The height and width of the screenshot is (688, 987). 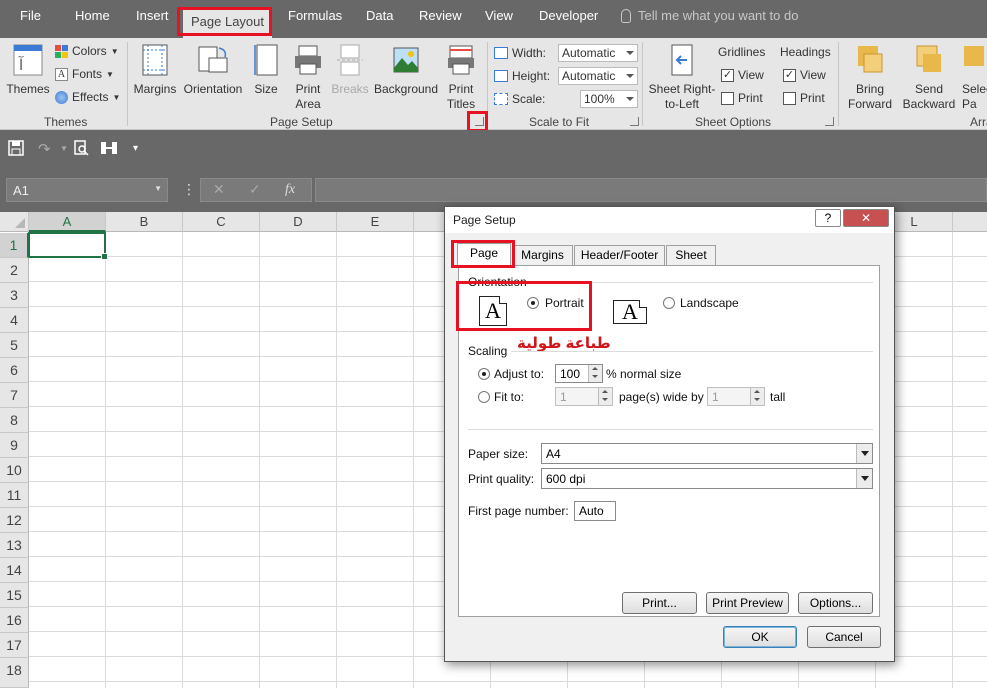 I want to click on enter-icon: ✓, so click(x=255, y=189).